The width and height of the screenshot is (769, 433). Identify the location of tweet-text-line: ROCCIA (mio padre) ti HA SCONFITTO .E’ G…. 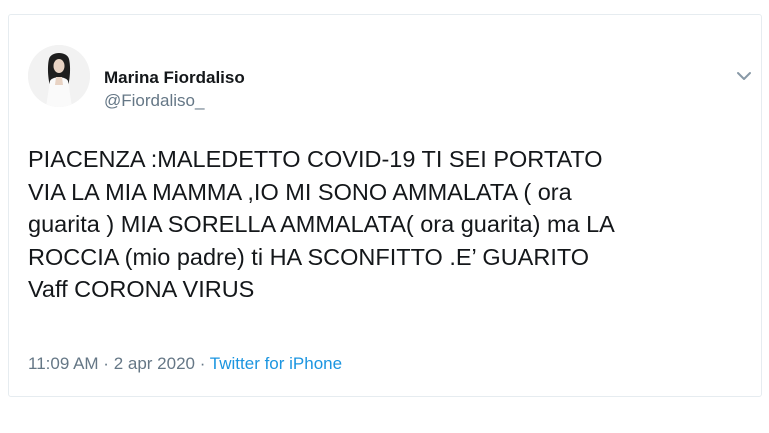
(309, 256).